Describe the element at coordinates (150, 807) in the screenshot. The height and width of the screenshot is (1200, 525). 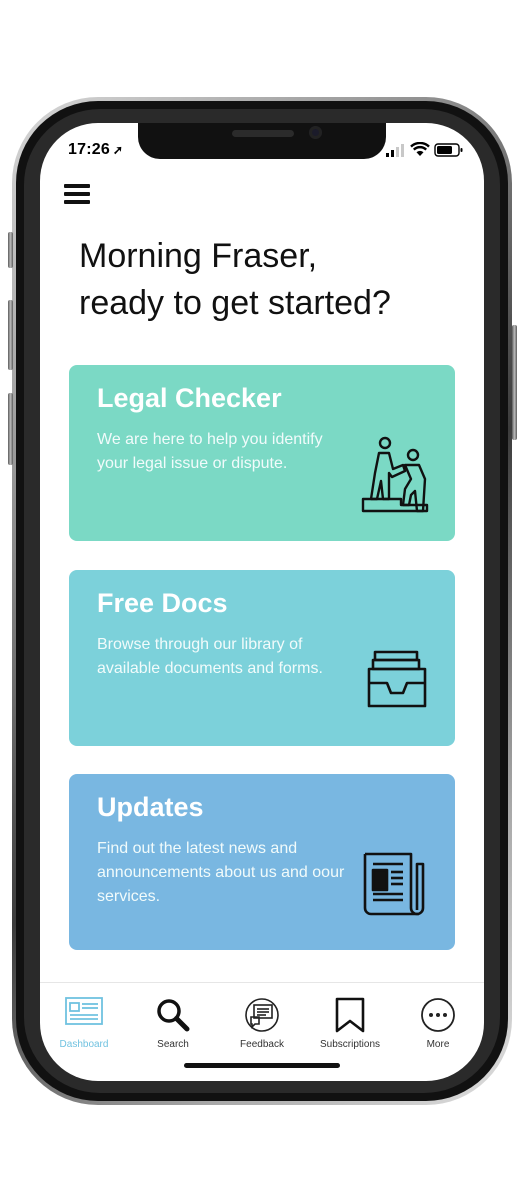
I see `card-title: Updates` at that location.